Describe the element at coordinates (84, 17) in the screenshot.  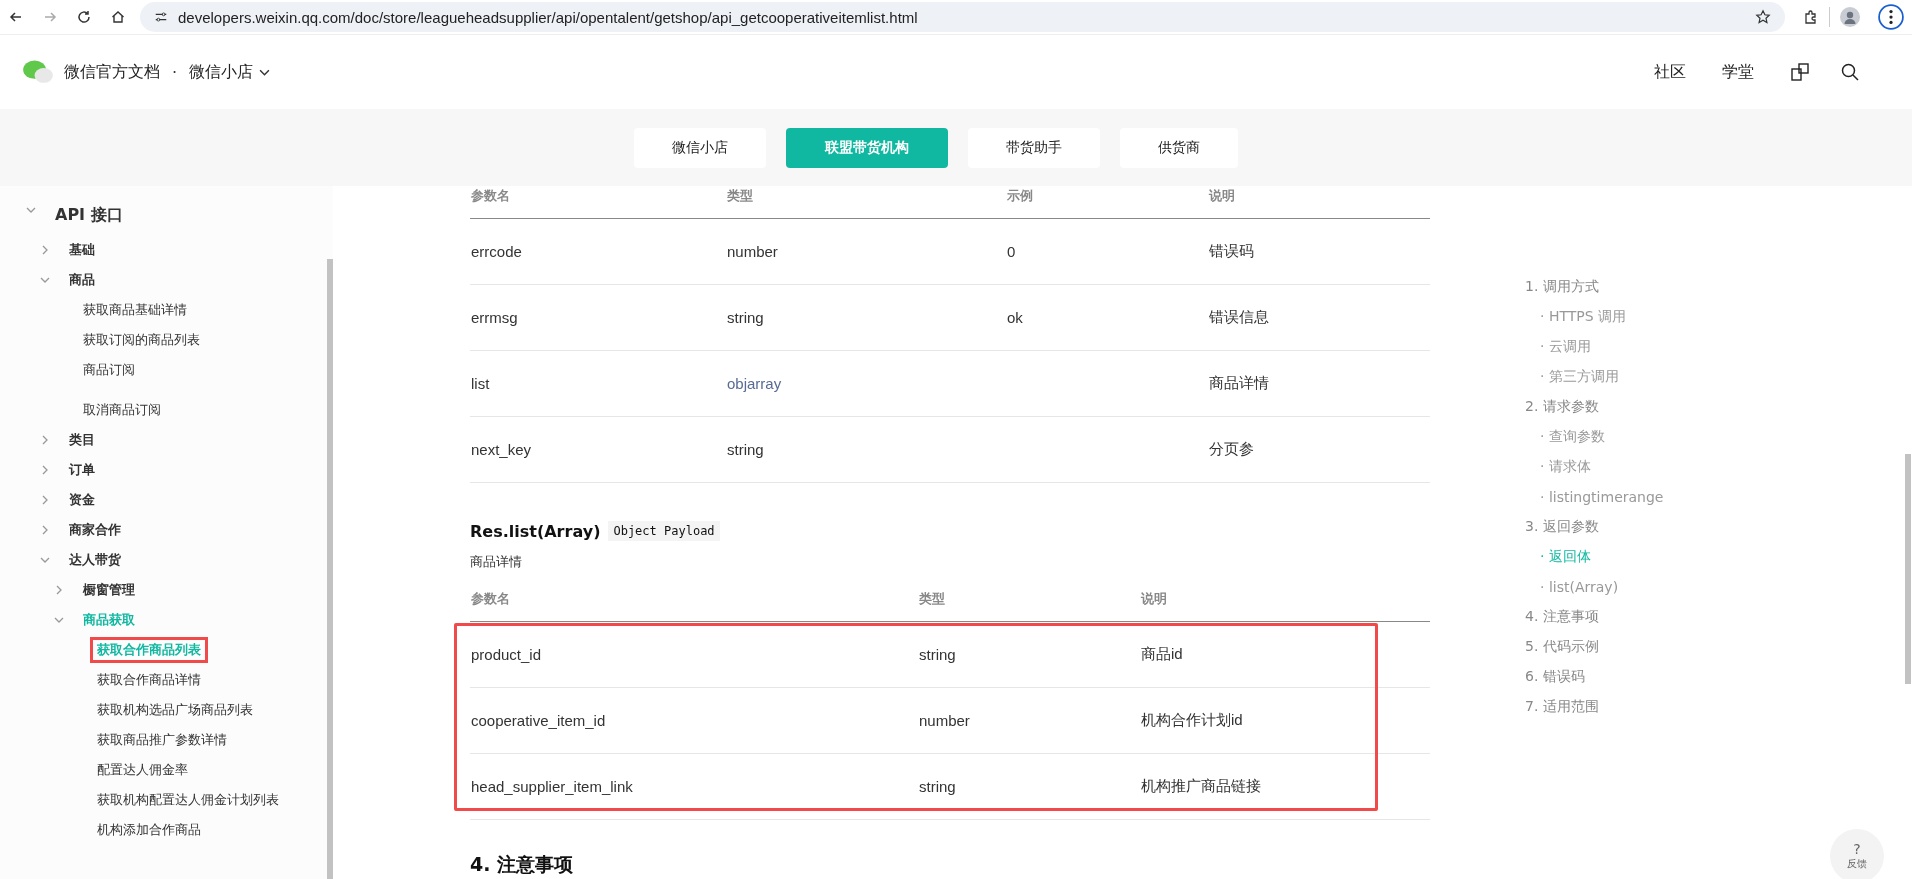
I see `reload-icon` at that location.